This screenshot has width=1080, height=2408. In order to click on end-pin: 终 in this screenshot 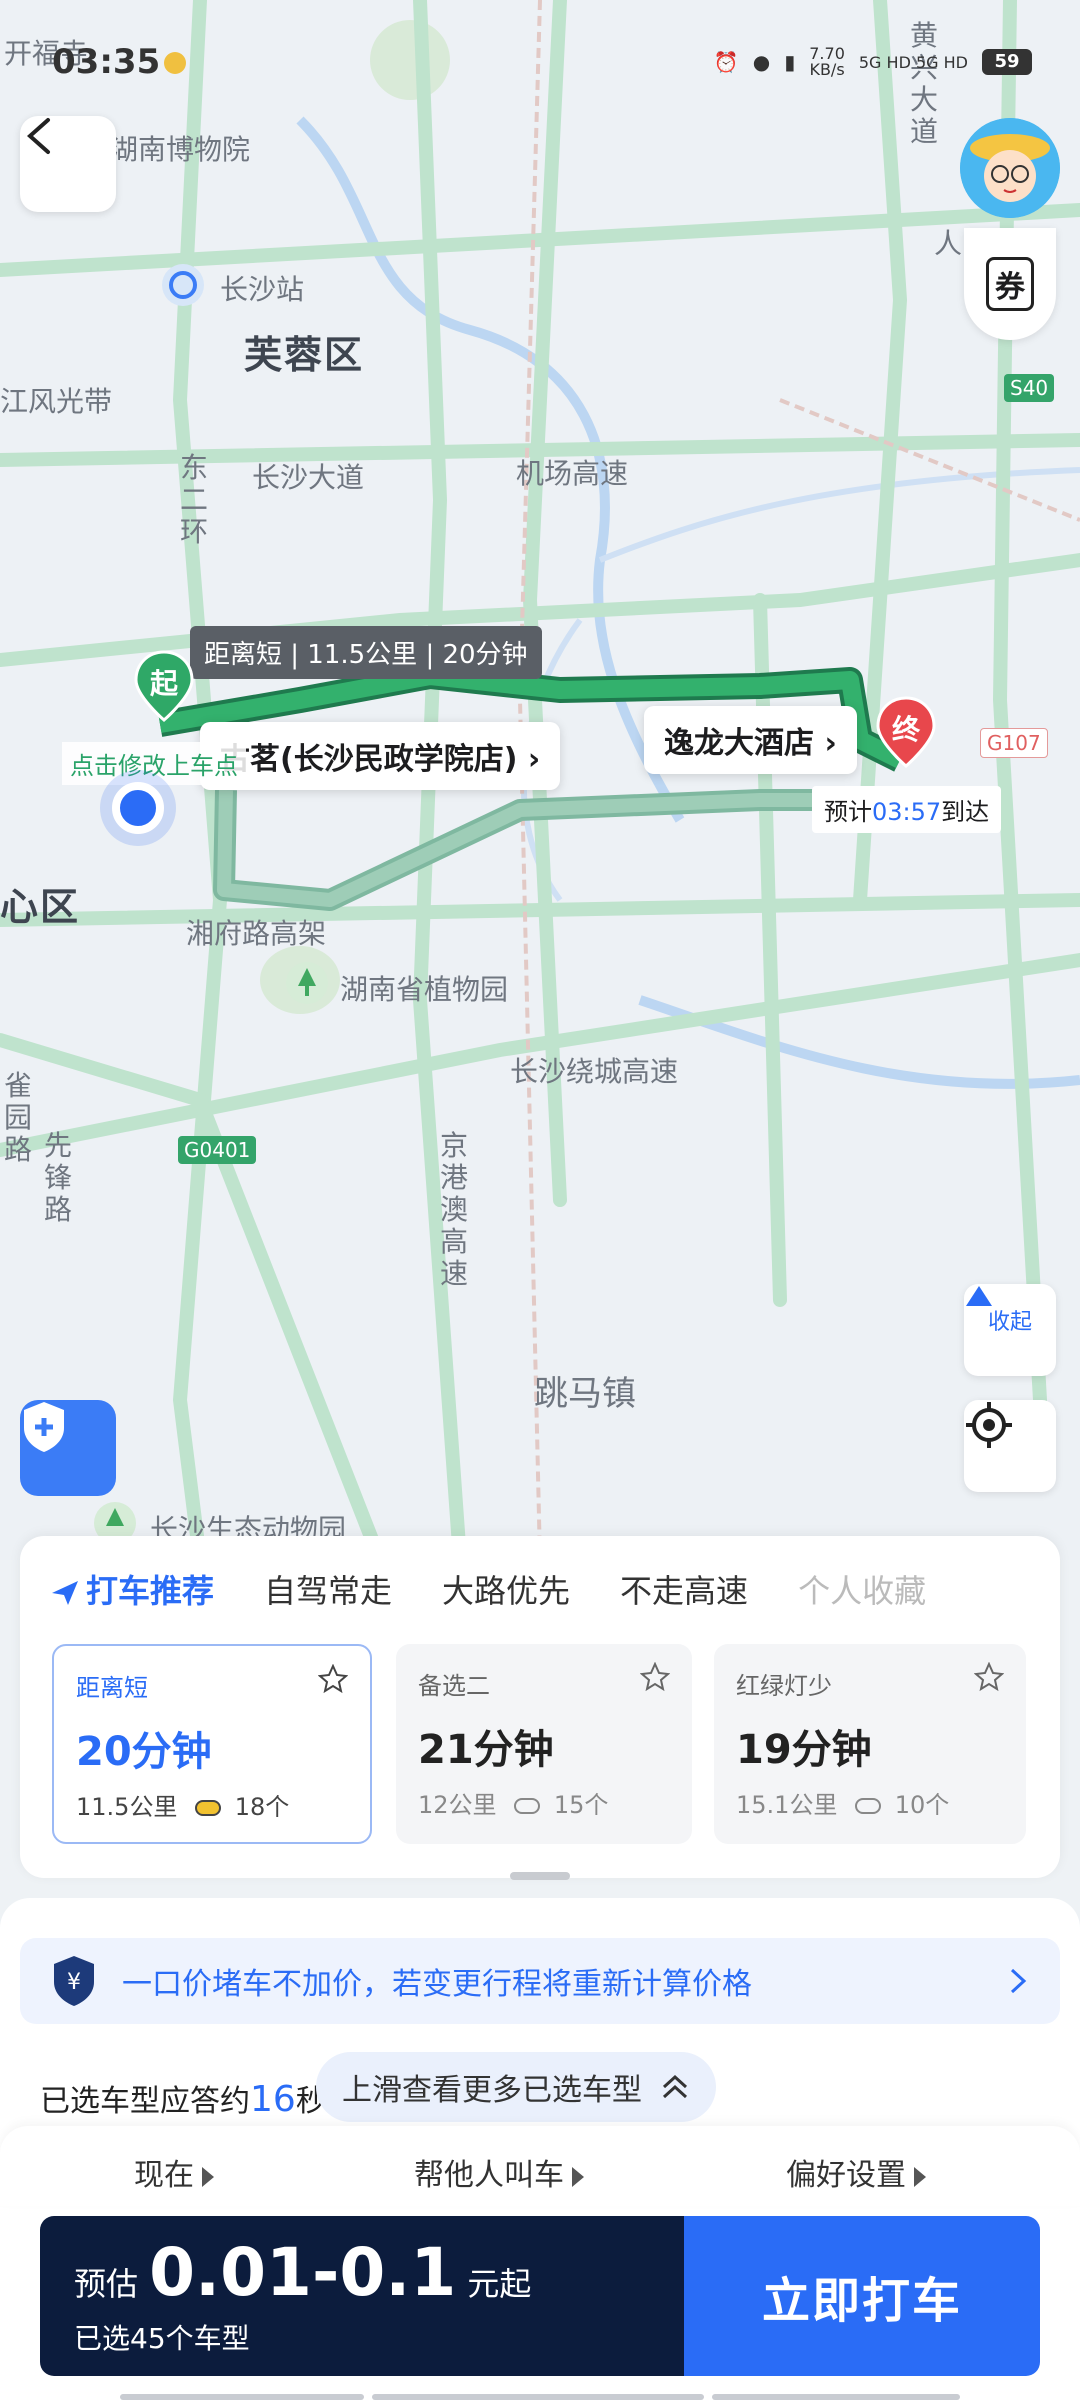, I will do `click(906, 732)`.